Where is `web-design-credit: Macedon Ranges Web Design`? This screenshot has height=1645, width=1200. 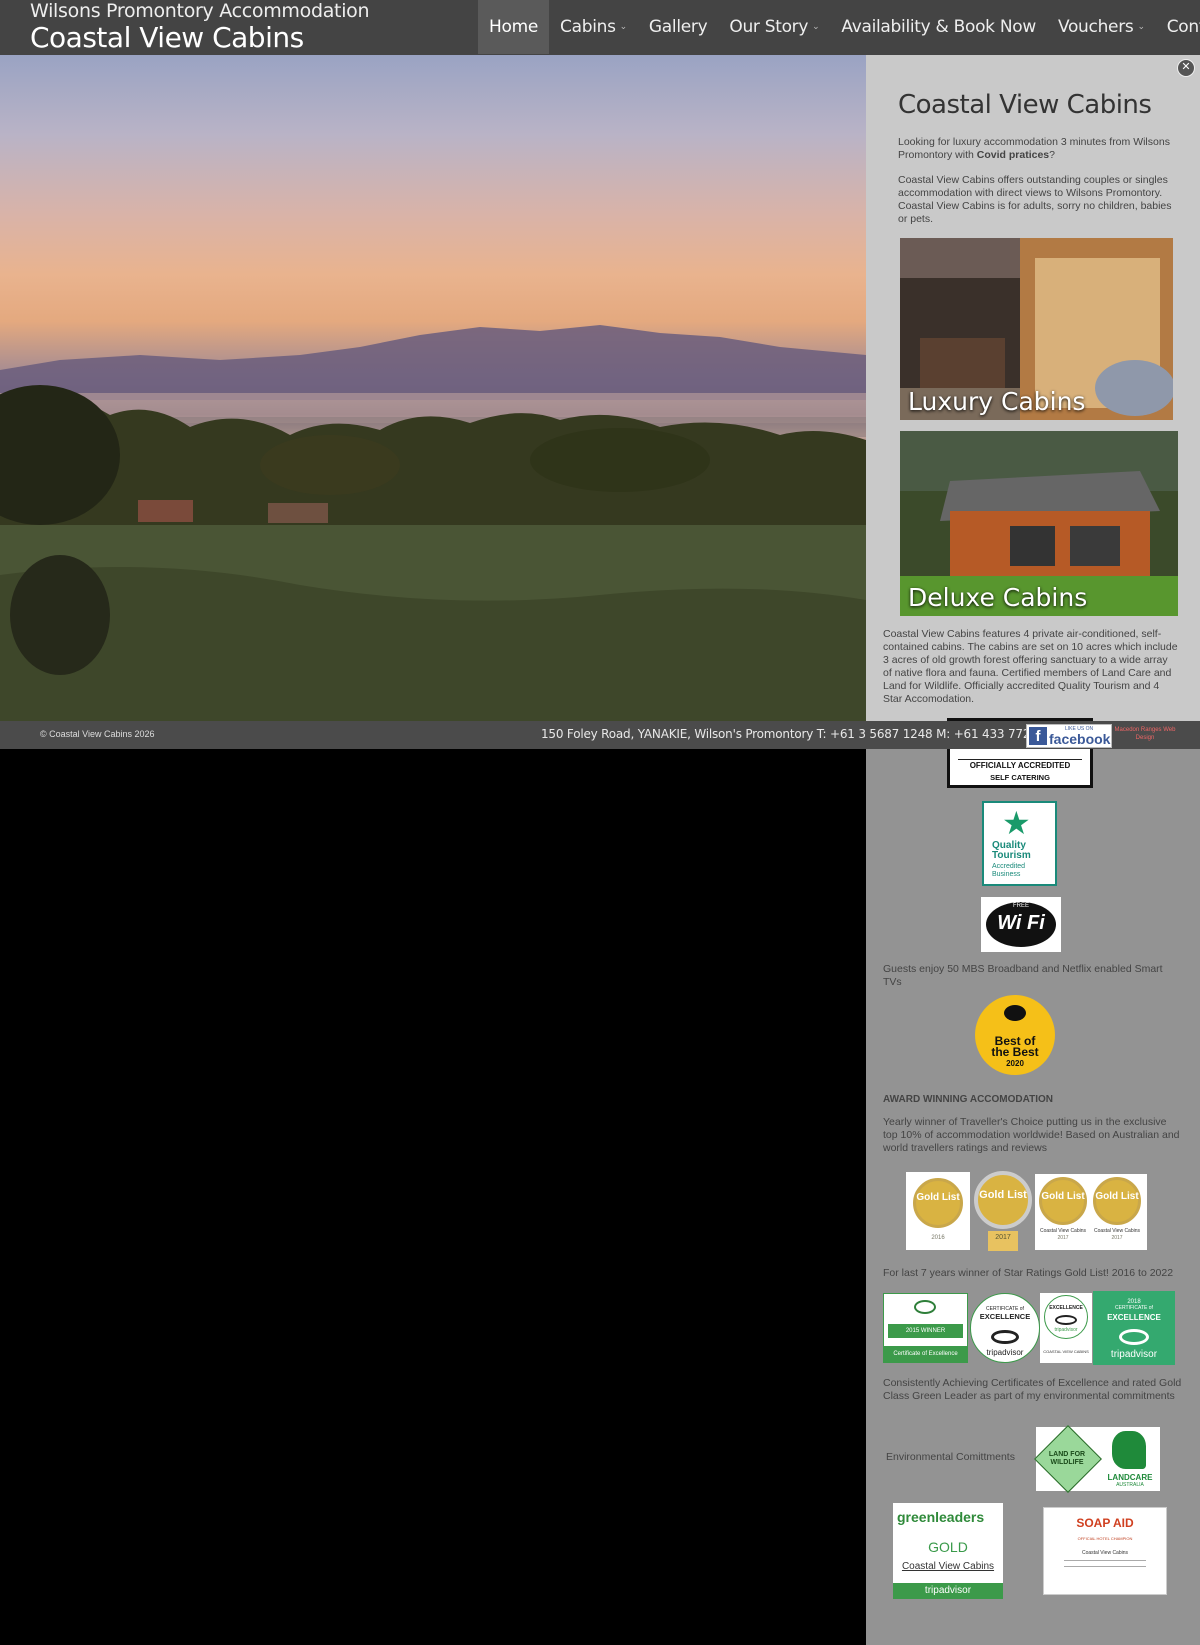
web-design-credit: Macedon Ranges Web Design is located at coordinates (1145, 734).